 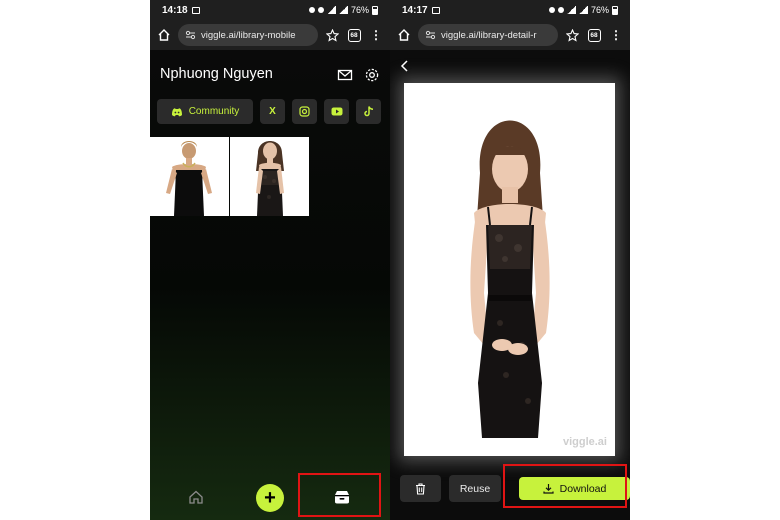 What do you see at coordinates (345, 75) in the screenshot?
I see `mail-icon` at bounding box center [345, 75].